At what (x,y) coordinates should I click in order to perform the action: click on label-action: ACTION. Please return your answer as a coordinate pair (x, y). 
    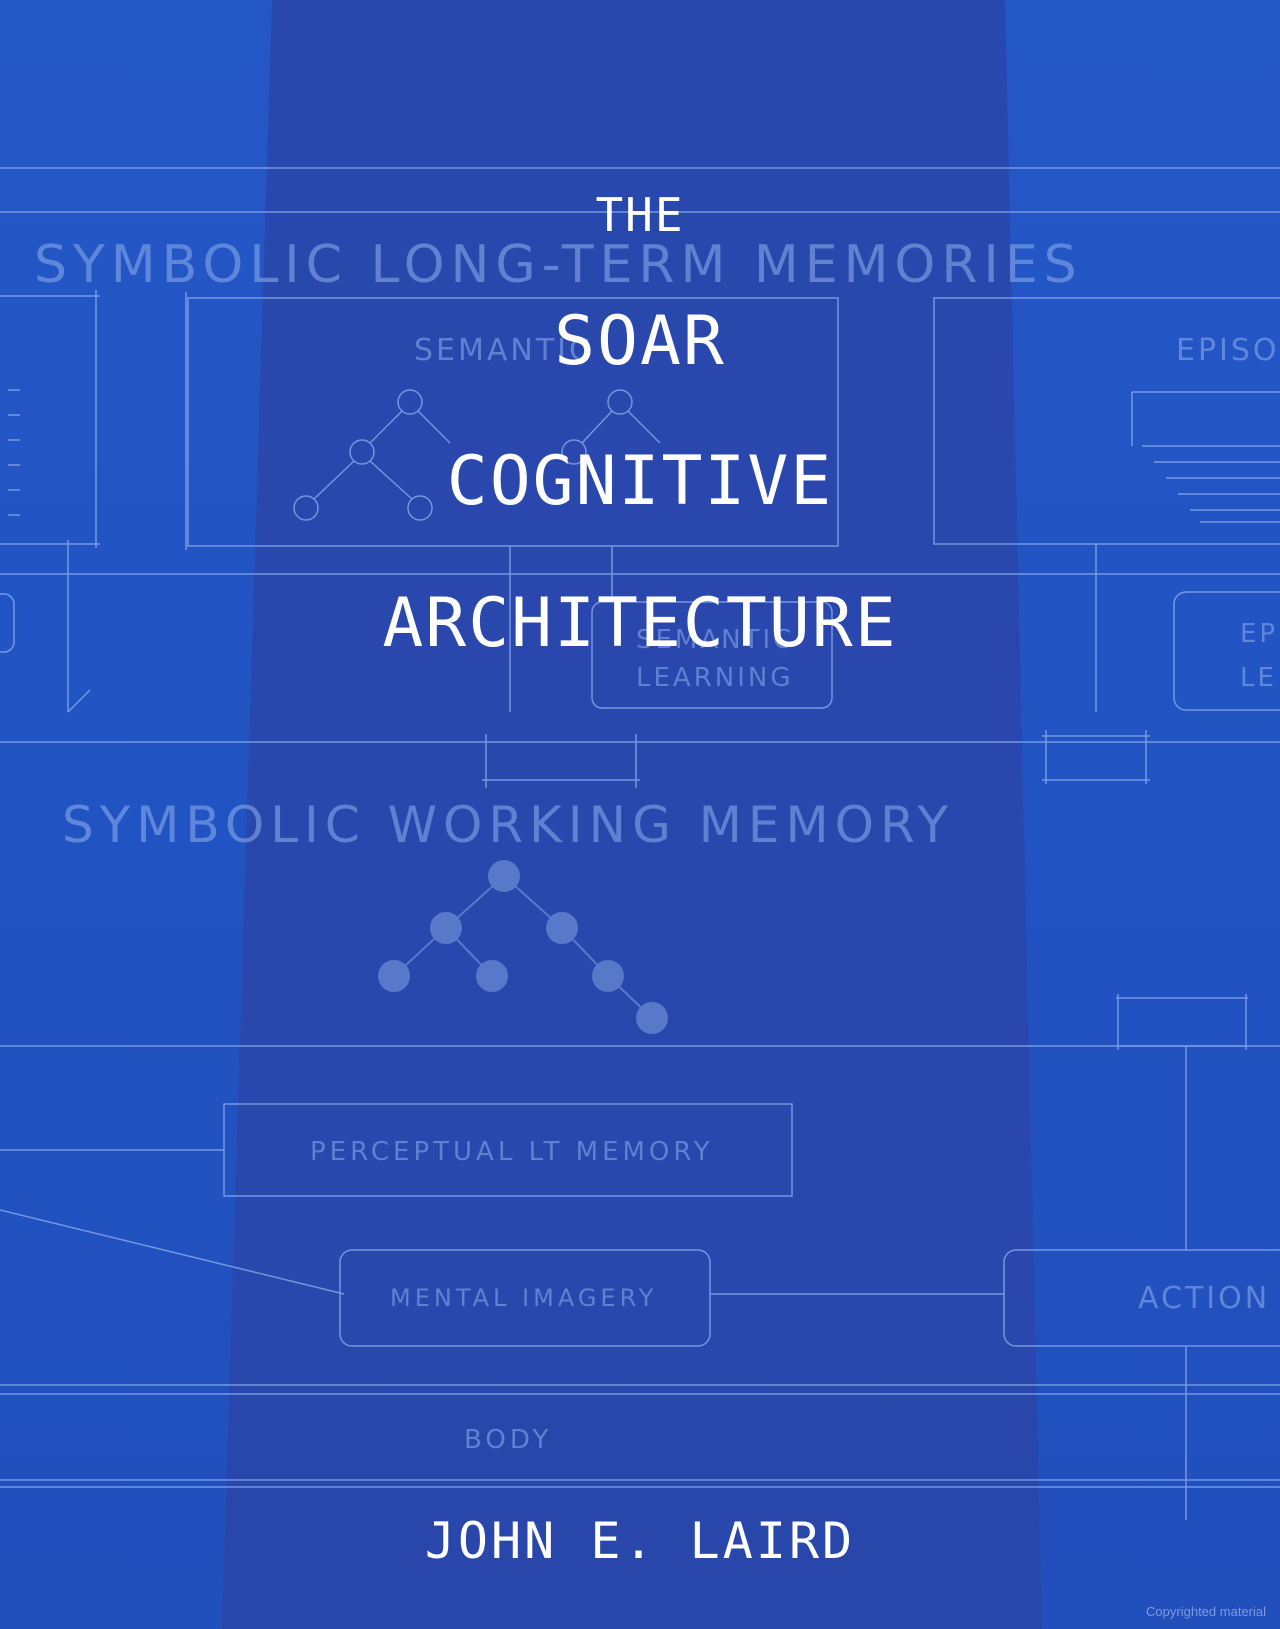
    Looking at the image, I should click on (1204, 1298).